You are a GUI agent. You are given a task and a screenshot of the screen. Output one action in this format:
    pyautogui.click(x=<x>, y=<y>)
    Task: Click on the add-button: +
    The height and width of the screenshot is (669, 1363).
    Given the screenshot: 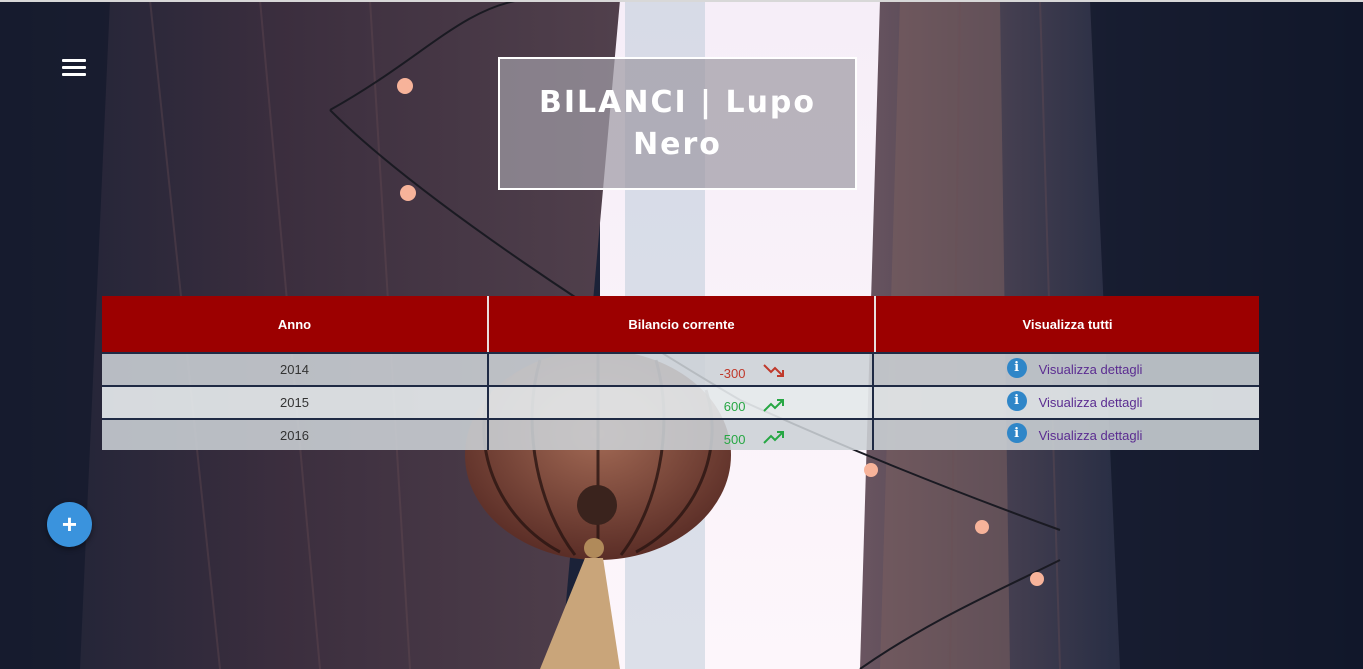 What is the action you would take?
    pyautogui.click(x=69, y=524)
    